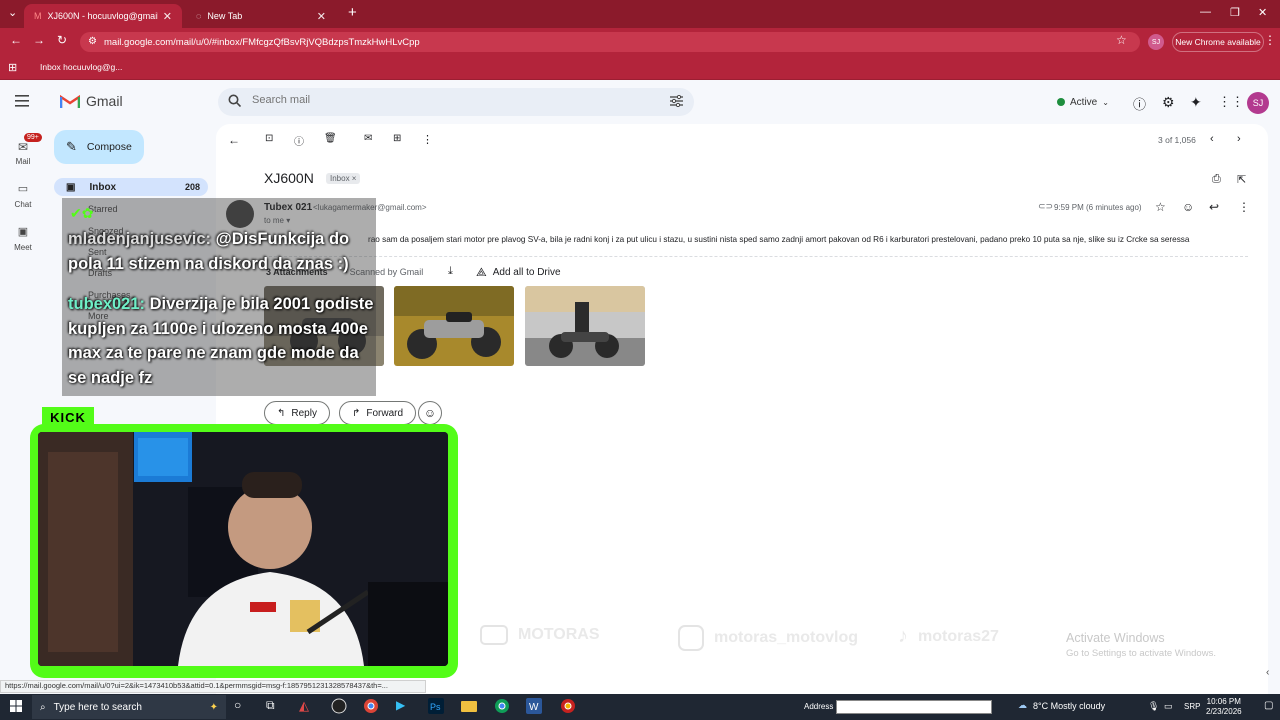 The image size is (1280, 720). I want to click on network-icon: ▭, so click(1168, 706).